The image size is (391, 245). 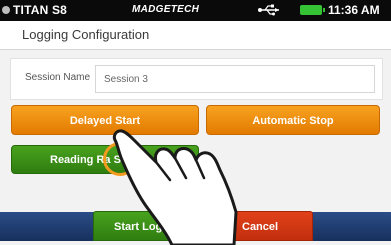 I want to click on session-name-input, so click(x=235, y=79).